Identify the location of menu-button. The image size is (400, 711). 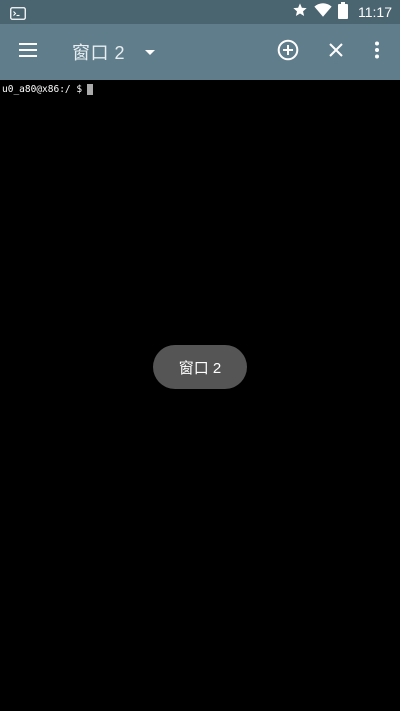
(28, 52).